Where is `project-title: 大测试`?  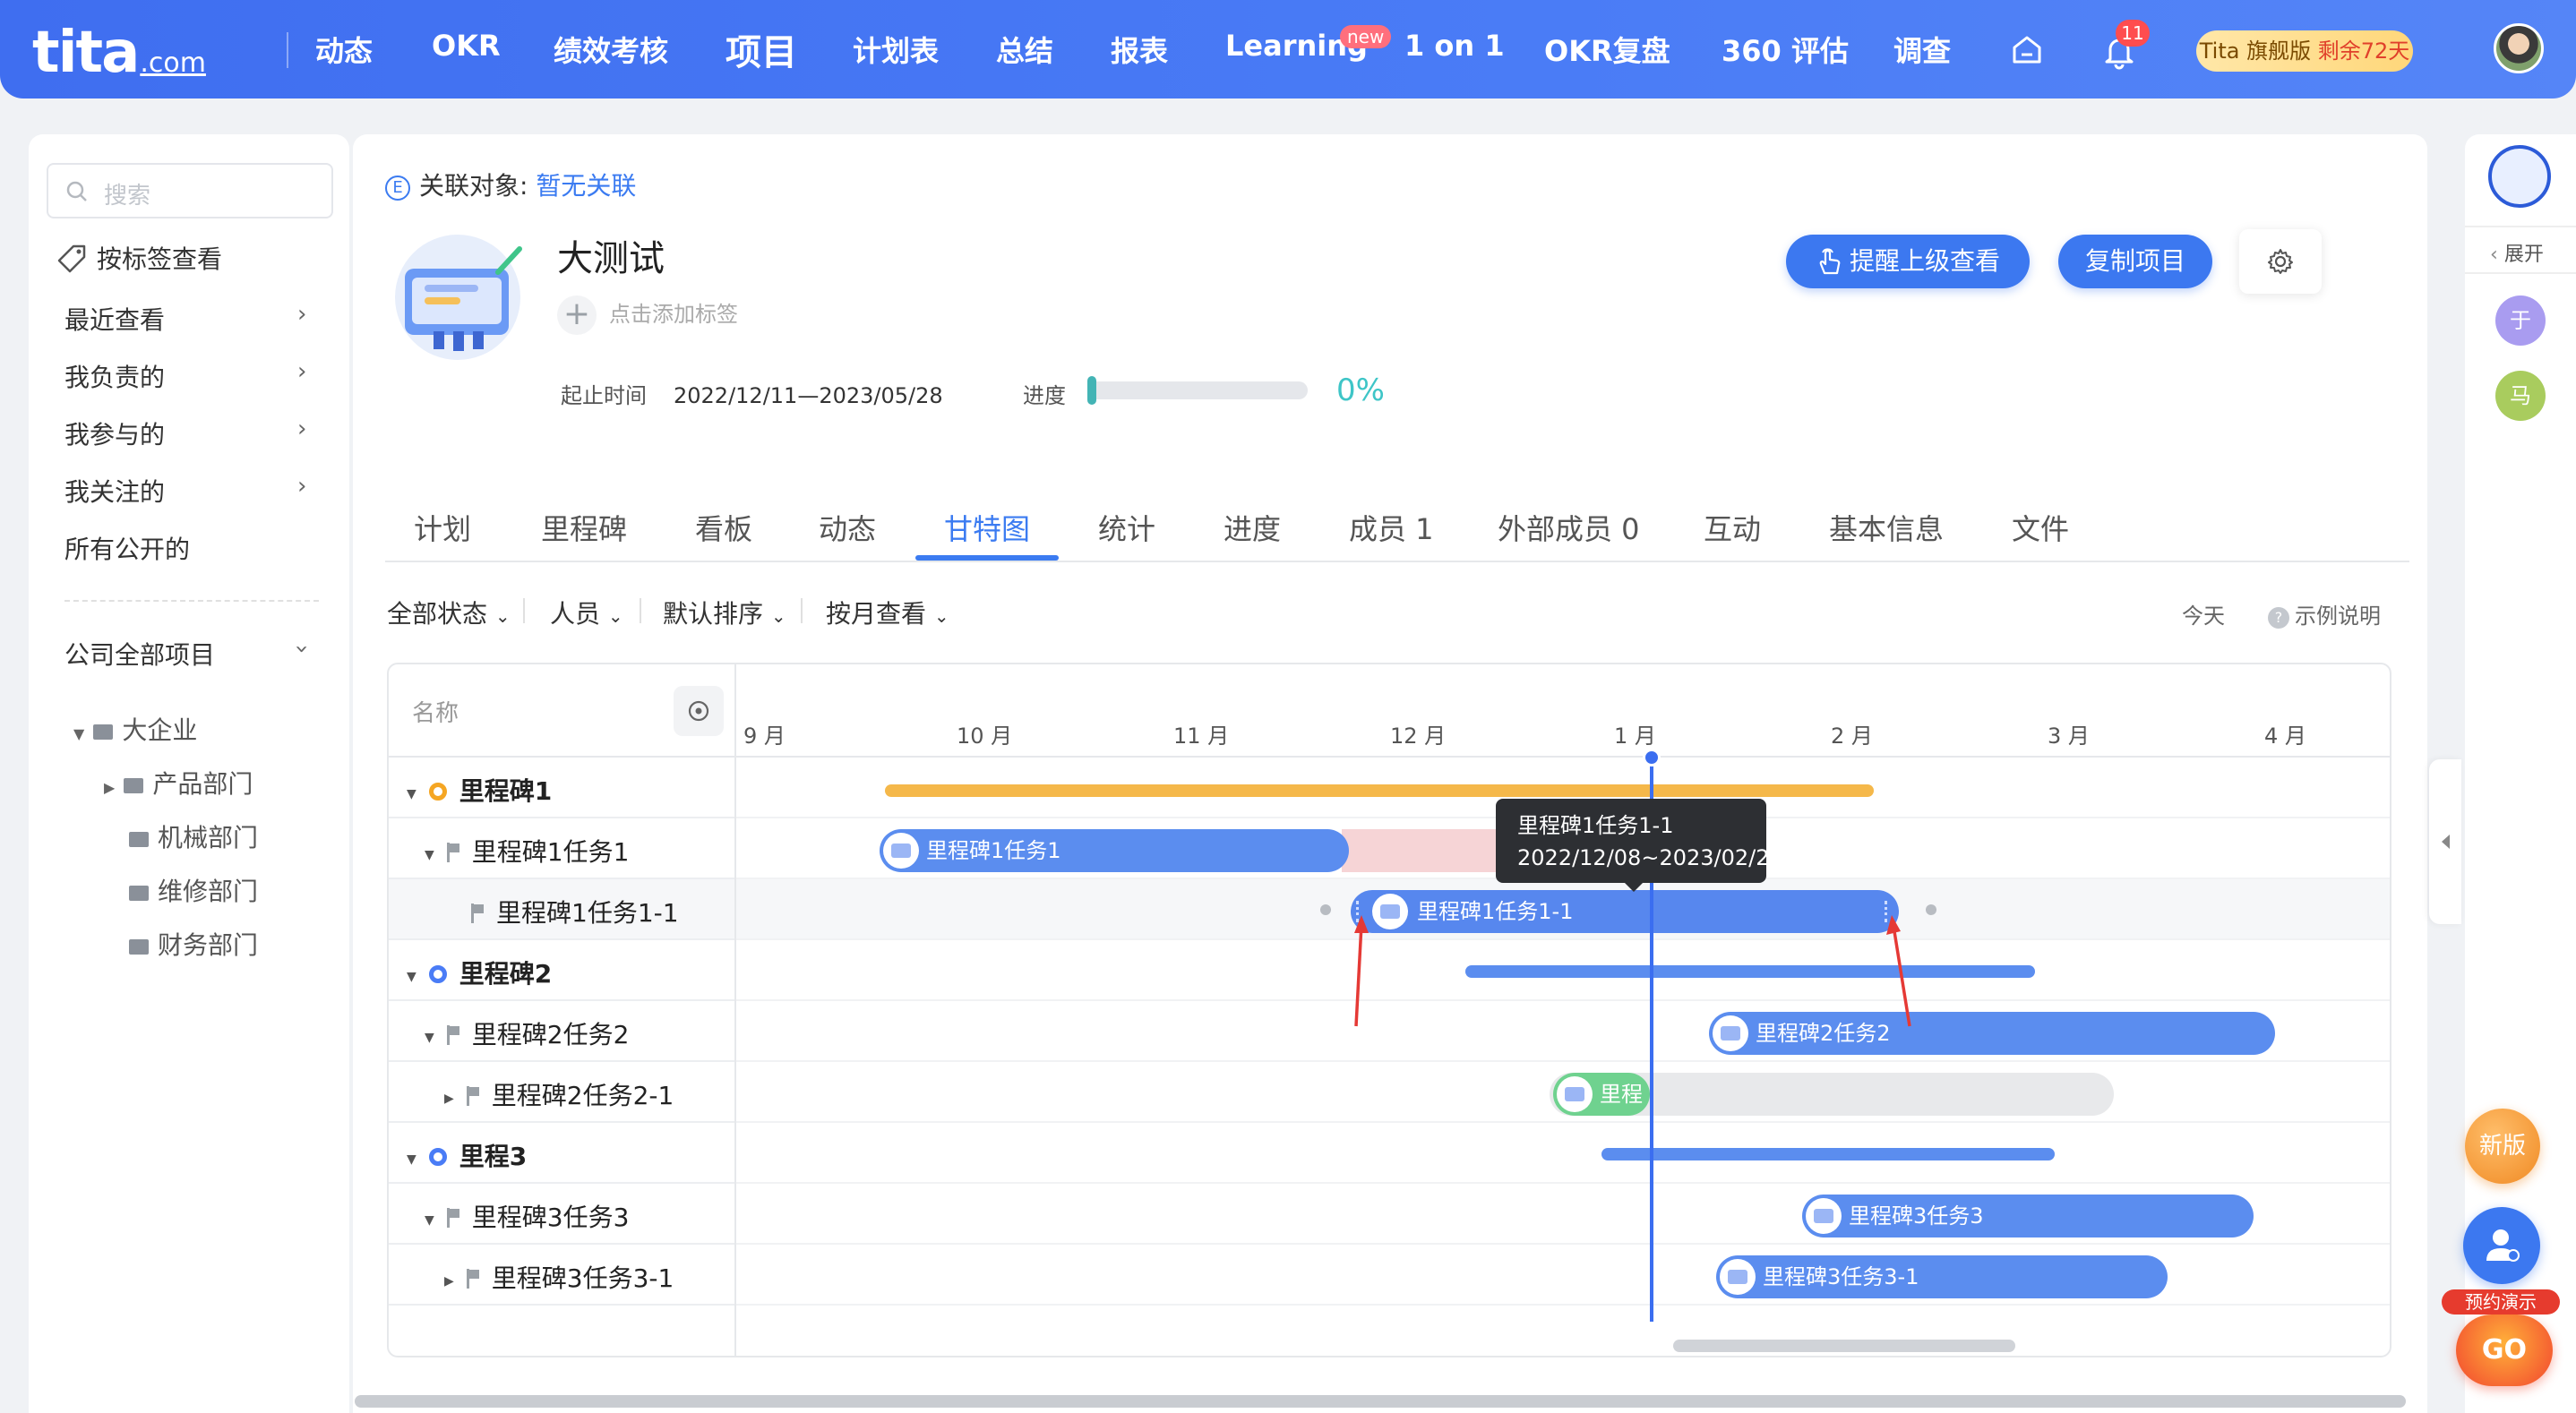
project-title: 大测试 is located at coordinates (611, 255).